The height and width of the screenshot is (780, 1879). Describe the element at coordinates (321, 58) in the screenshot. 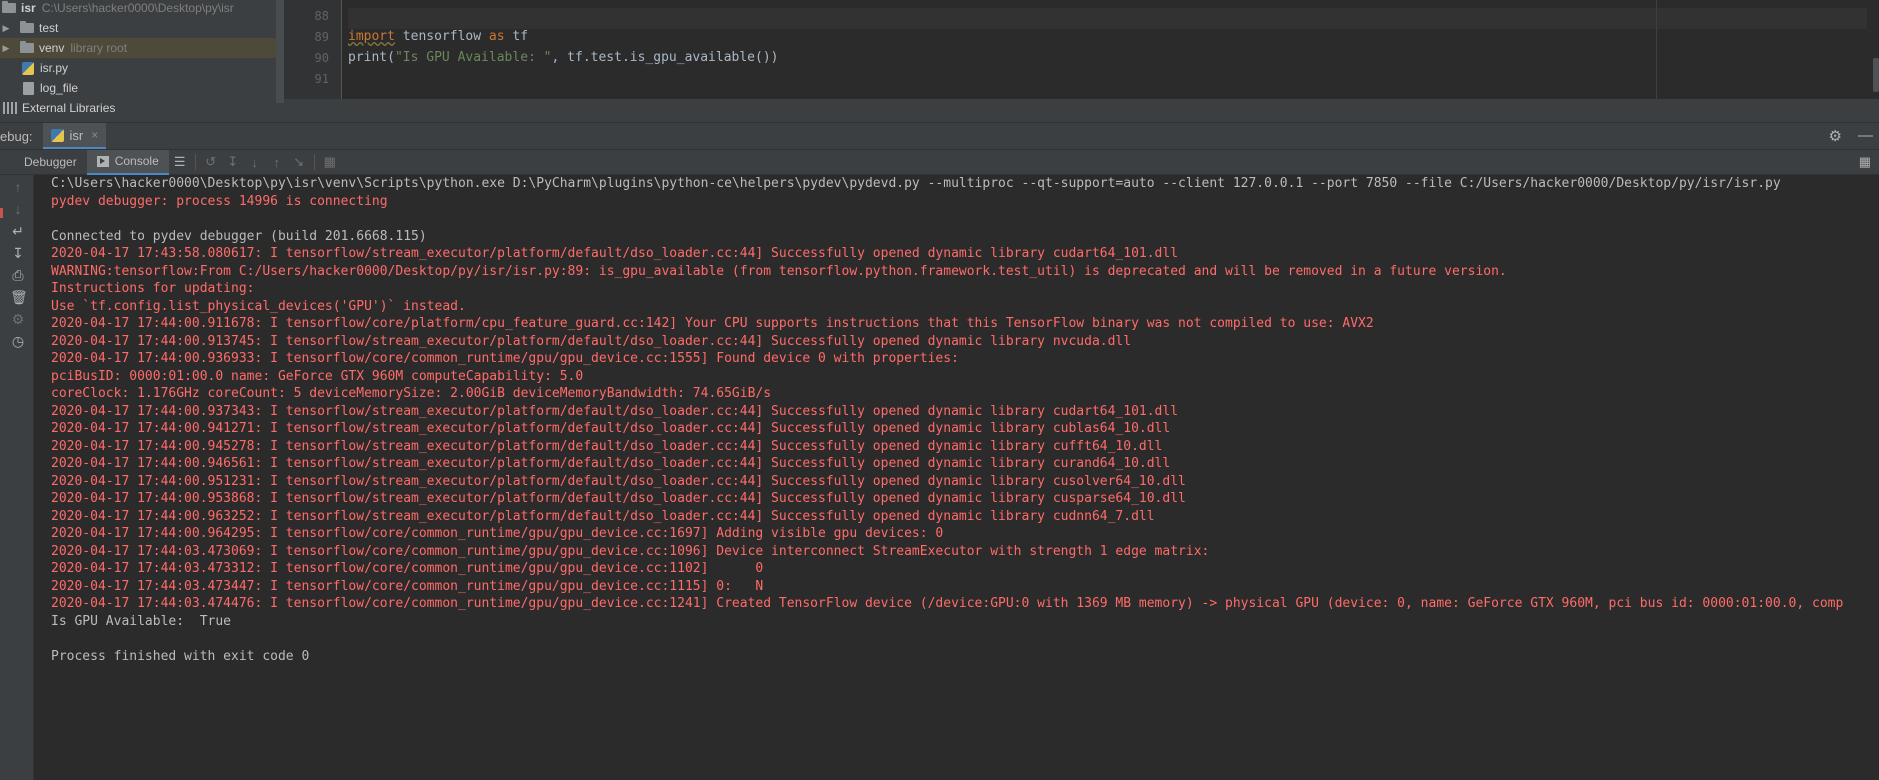

I see `line-number: 90` at that location.